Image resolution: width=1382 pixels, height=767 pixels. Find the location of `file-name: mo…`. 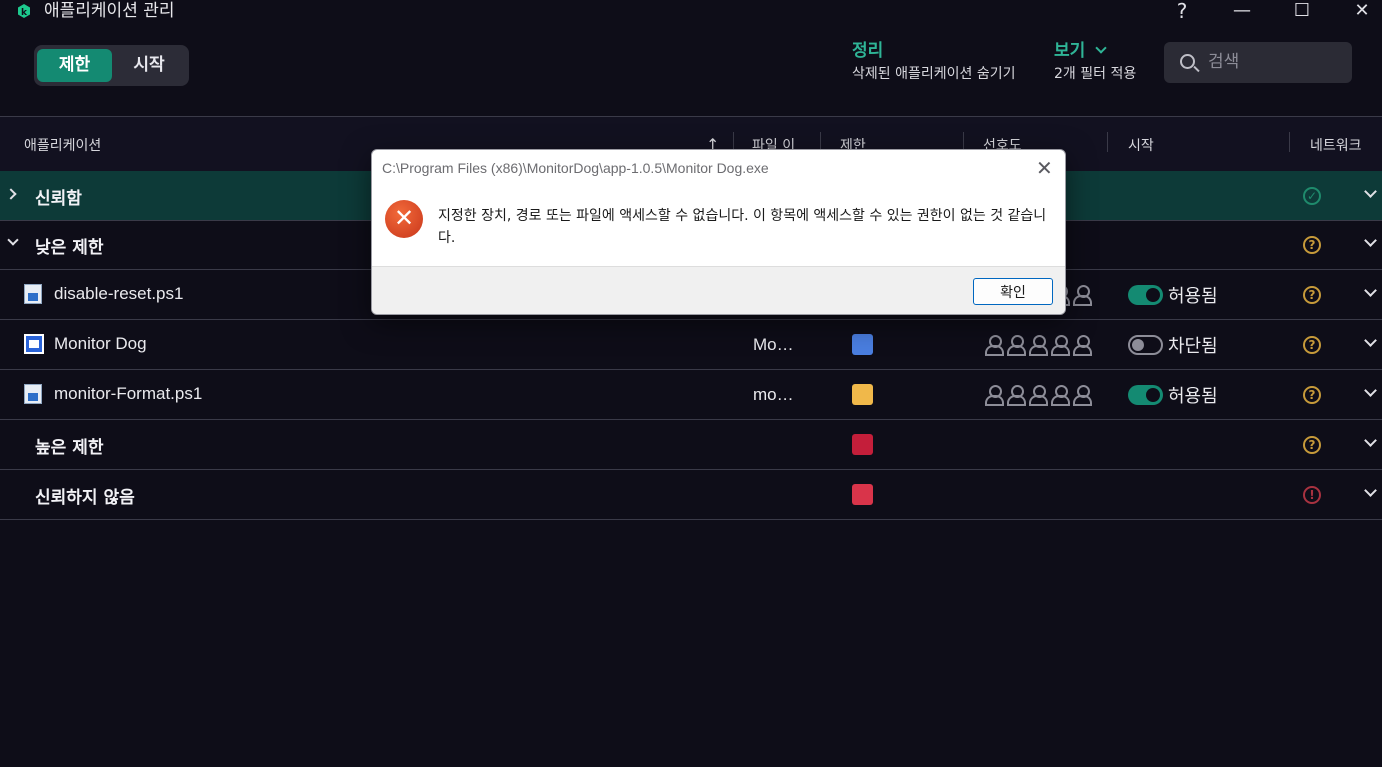

file-name: mo… is located at coordinates (773, 394).